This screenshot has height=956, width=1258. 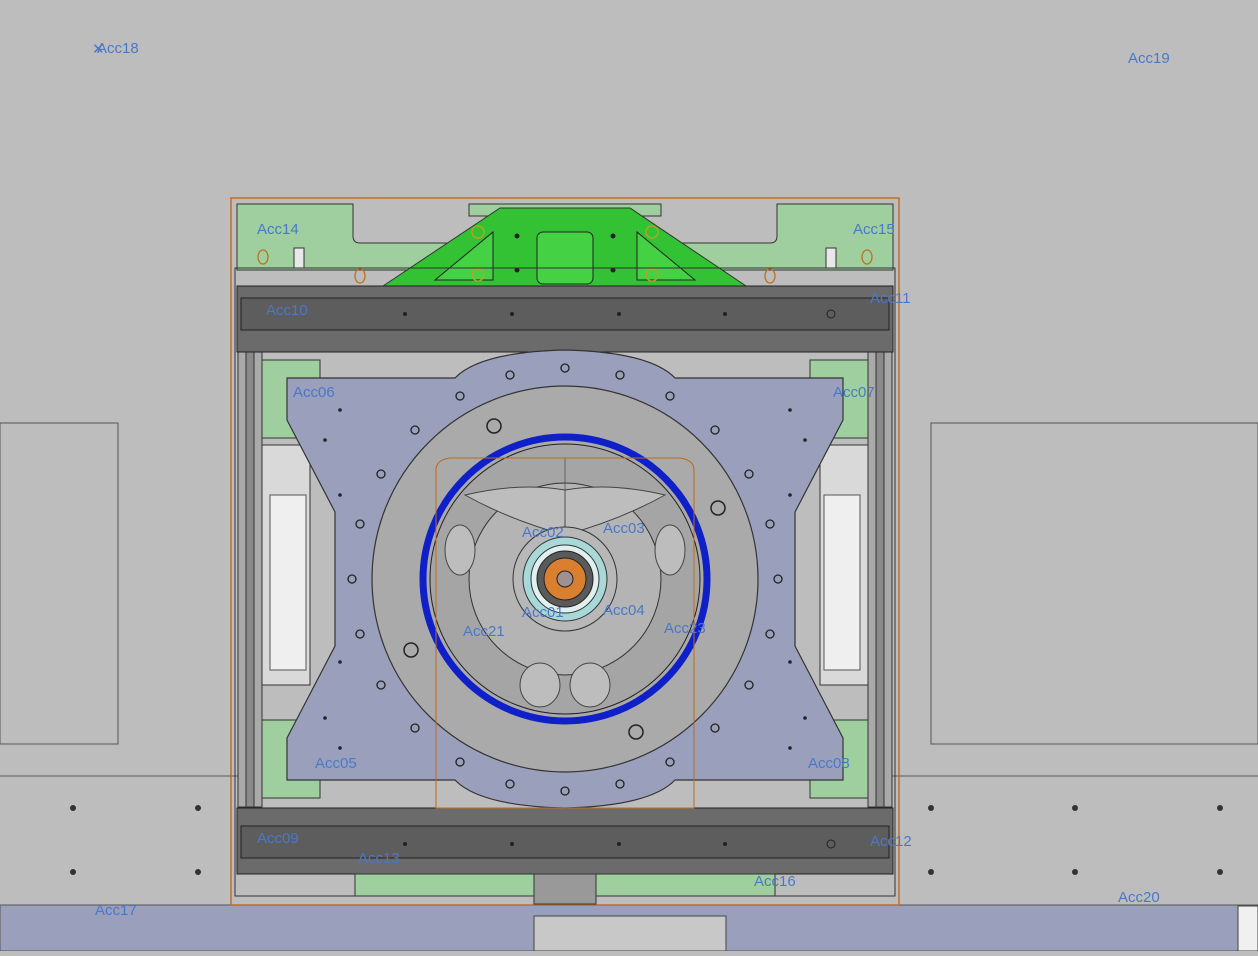 I want to click on marker-label: Acc15, so click(x=874, y=229).